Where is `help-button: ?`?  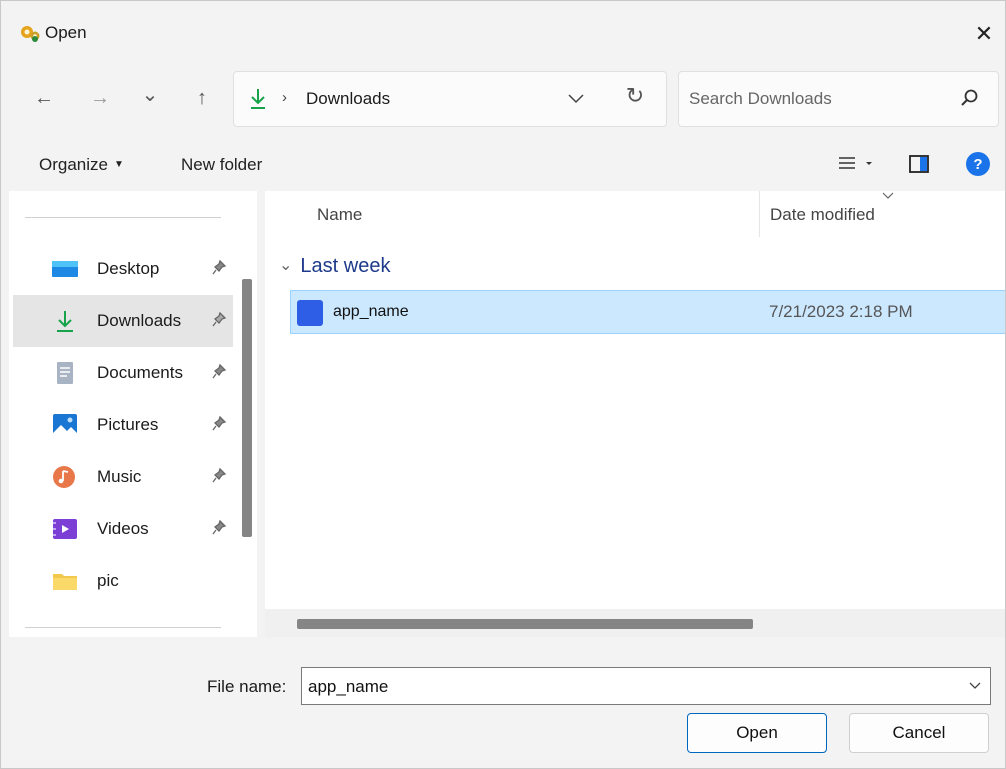 help-button: ? is located at coordinates (978, 164).